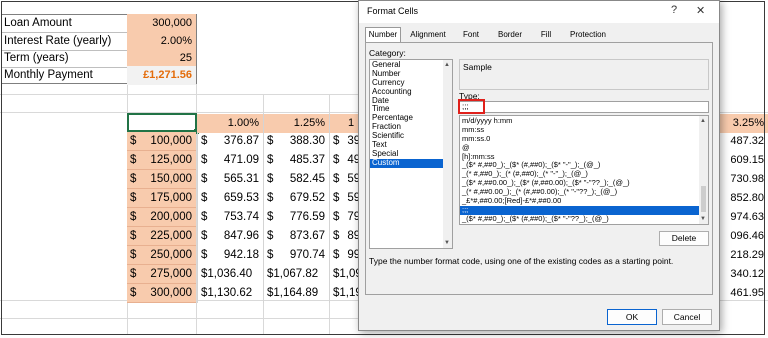 Image resolution: width=768 pixels, height=338 pixels. What do you see at coordinates (584, 148) in the screenshot?
I see `format-item: @` at bounding box center [584, 148].